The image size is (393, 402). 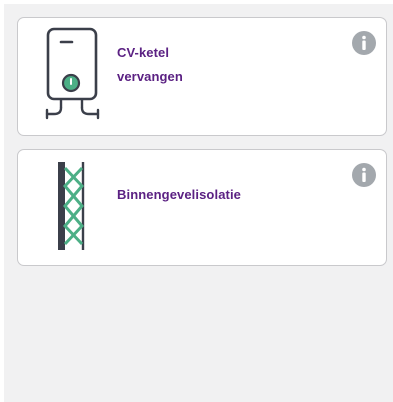 What do you see at coordinates (179, 194) in the screenshot?
I see `measure-title: Binnengevelisolatie` at bounding box center [179, 194].